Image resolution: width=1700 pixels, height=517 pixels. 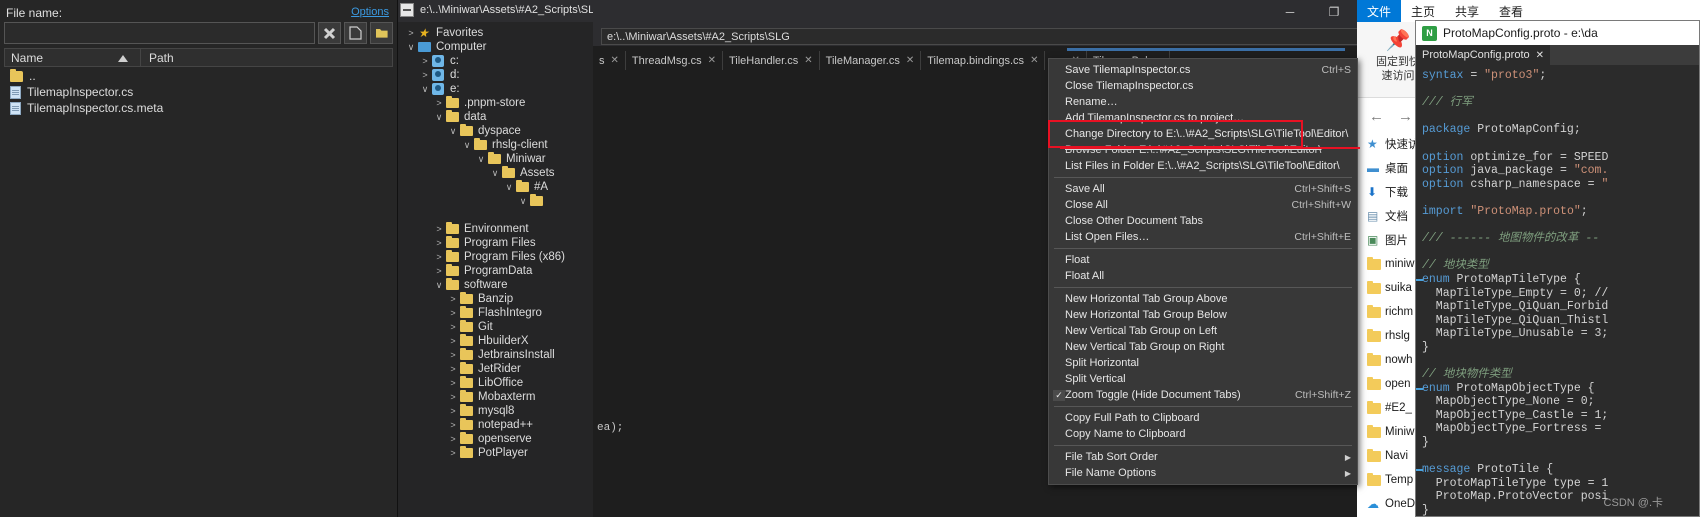 What do you see at coordinates (495, 33) in the screenshot?
I see `tree-node: > ★ Favorites` at bounding box center [495, 33].